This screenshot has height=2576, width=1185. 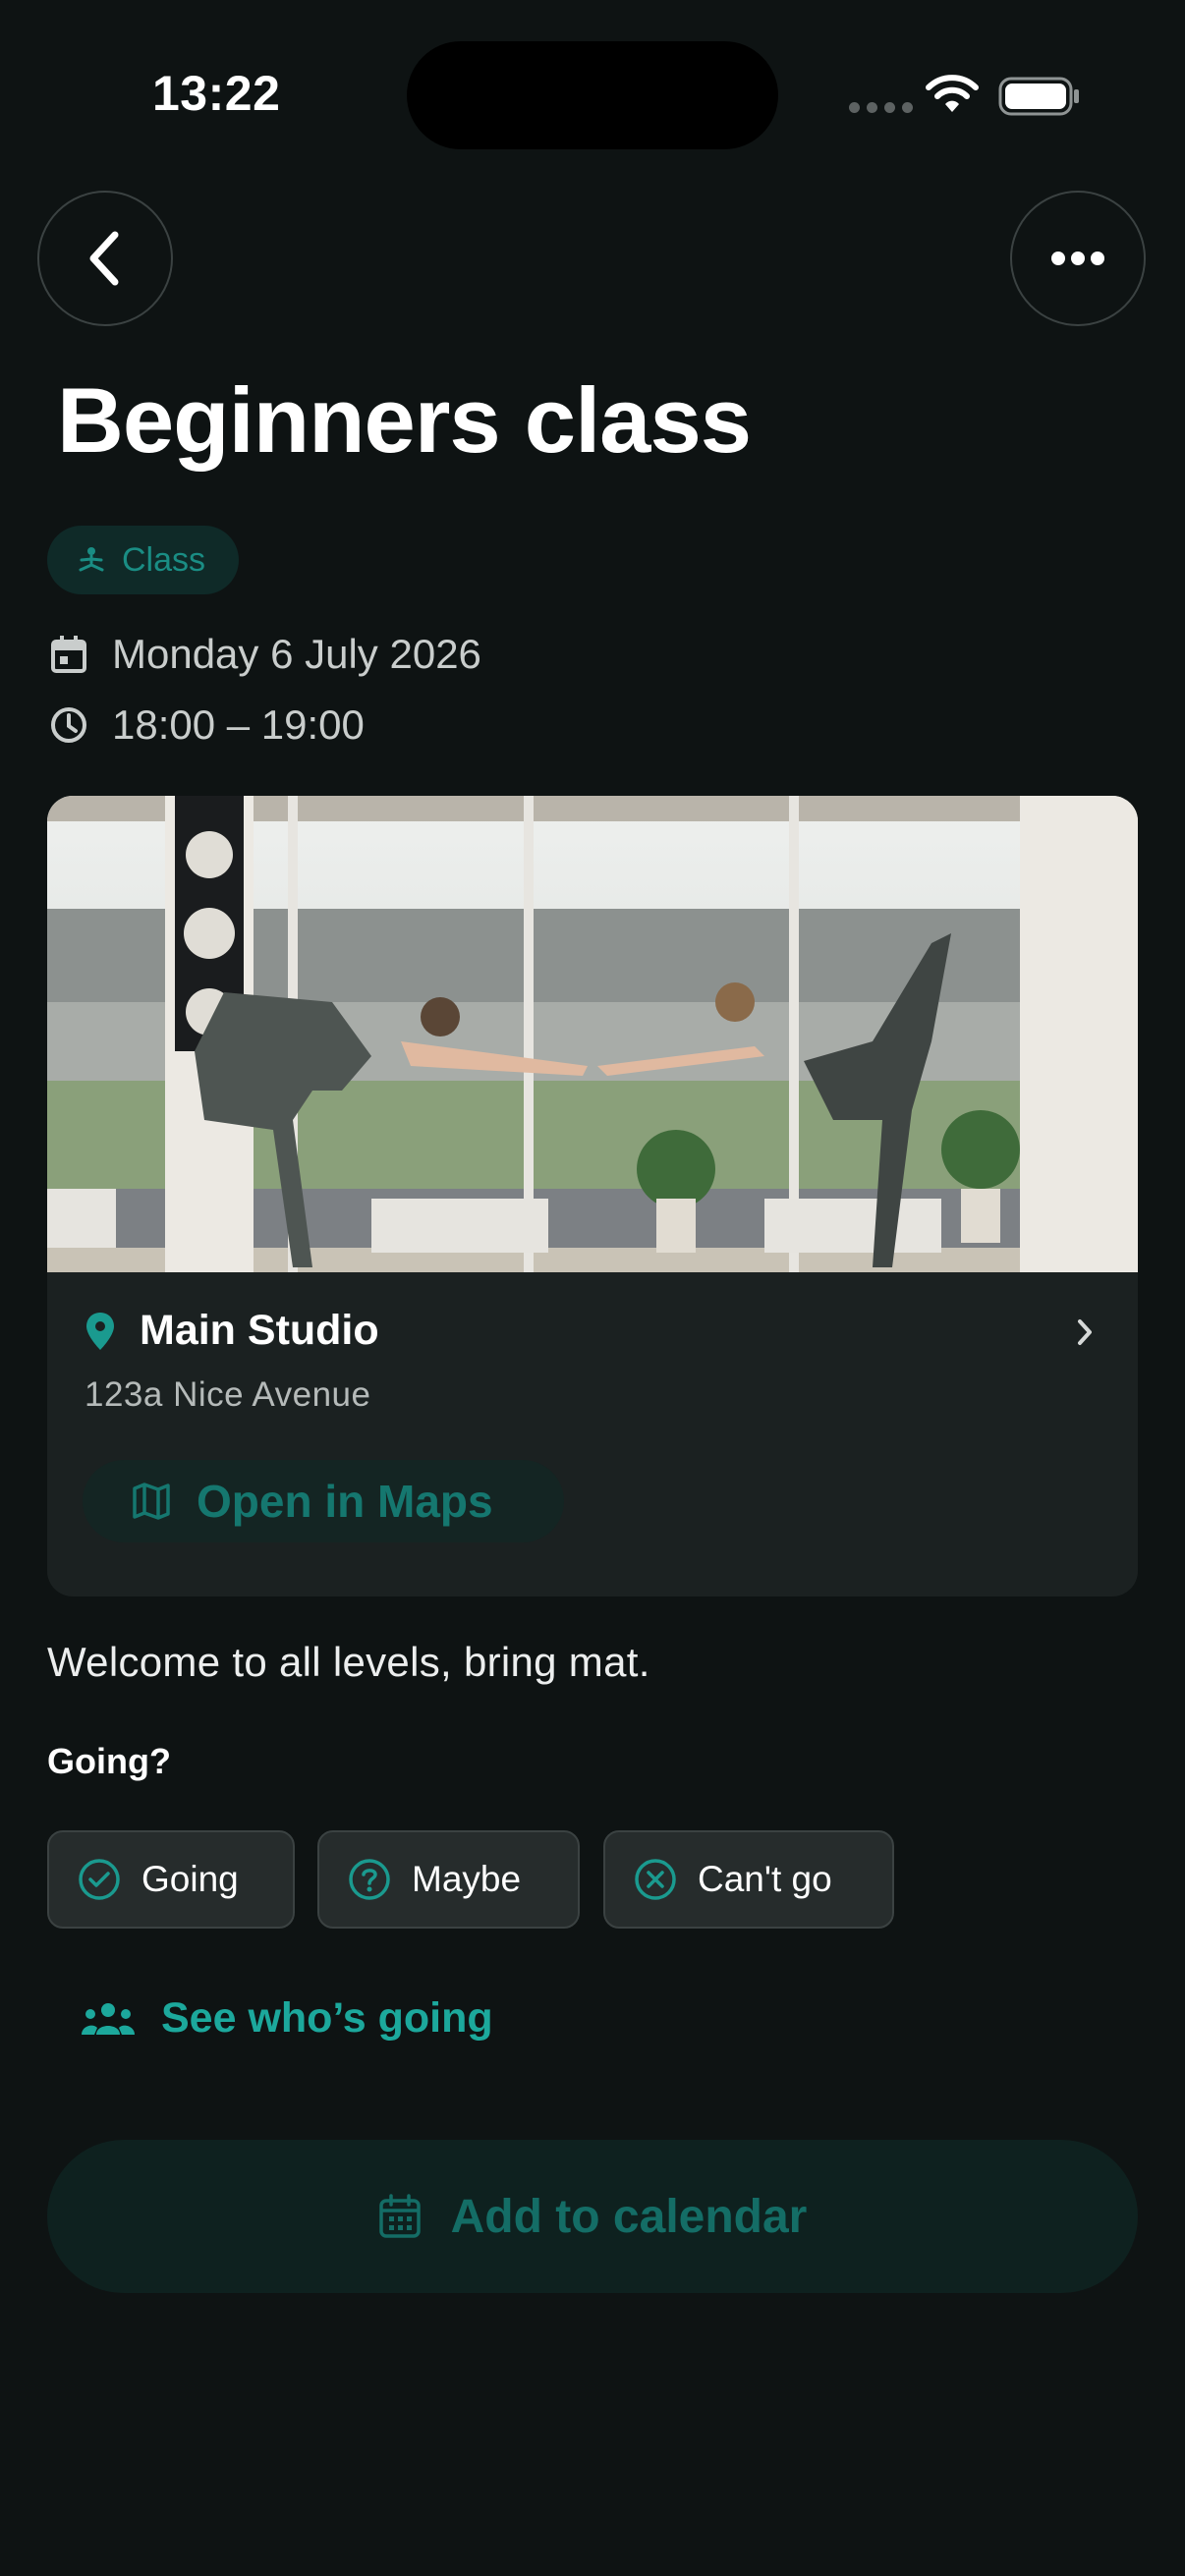 I want to click on location-header: Main Studio, so click(x=232, y=1331).